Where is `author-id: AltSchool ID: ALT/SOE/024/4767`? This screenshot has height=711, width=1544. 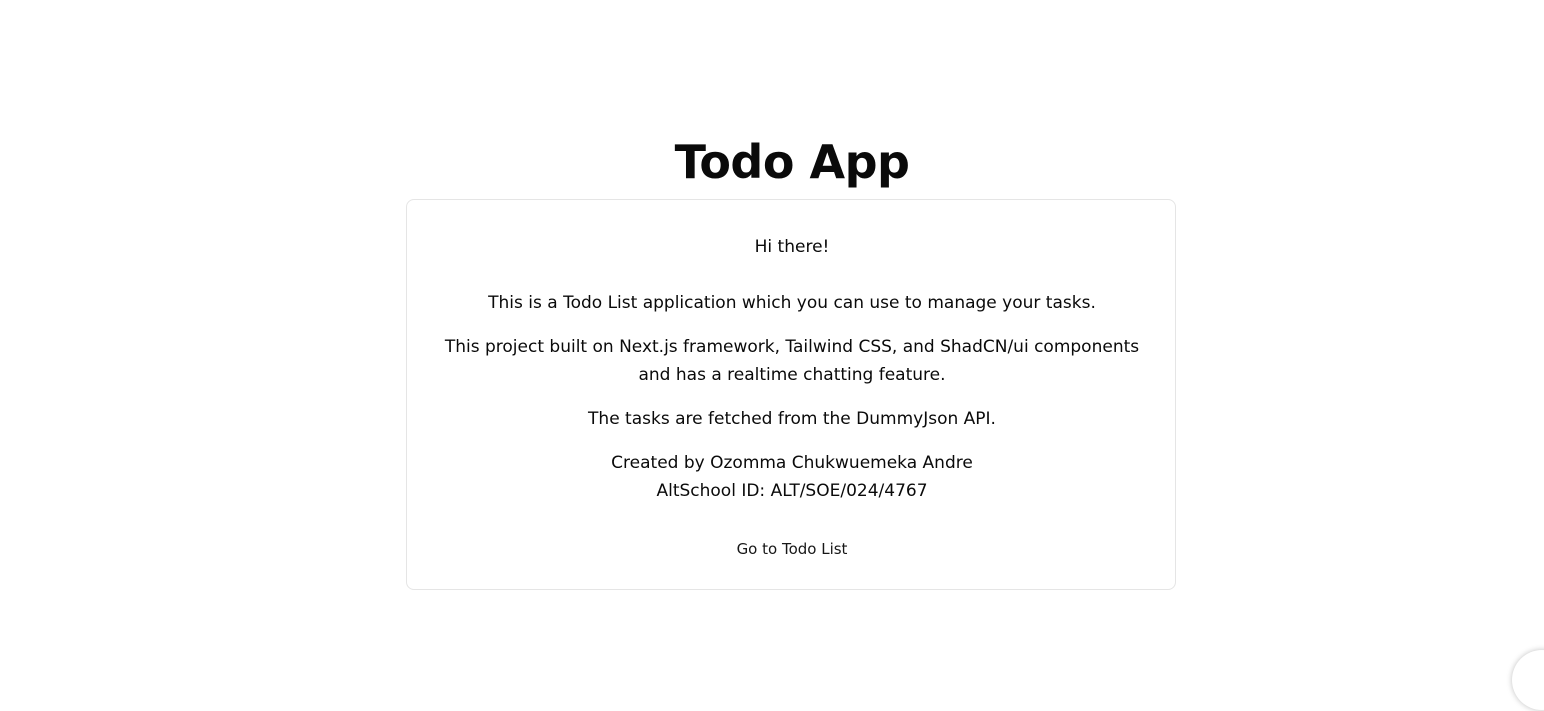 author-id: AltSchool ID: ALT/SOE/024/4767 is located at coordinates (792, 491).